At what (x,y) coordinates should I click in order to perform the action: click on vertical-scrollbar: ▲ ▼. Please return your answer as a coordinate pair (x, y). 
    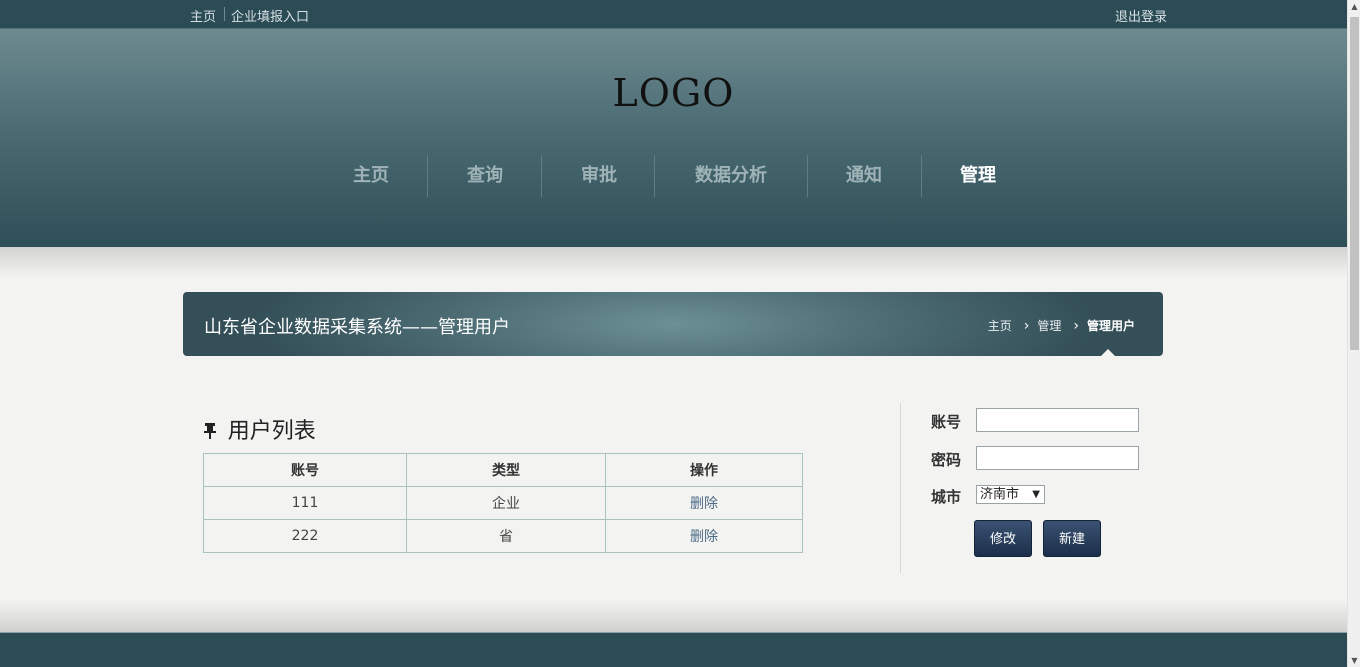
    Looking at the image, I should click on (1353, 333).